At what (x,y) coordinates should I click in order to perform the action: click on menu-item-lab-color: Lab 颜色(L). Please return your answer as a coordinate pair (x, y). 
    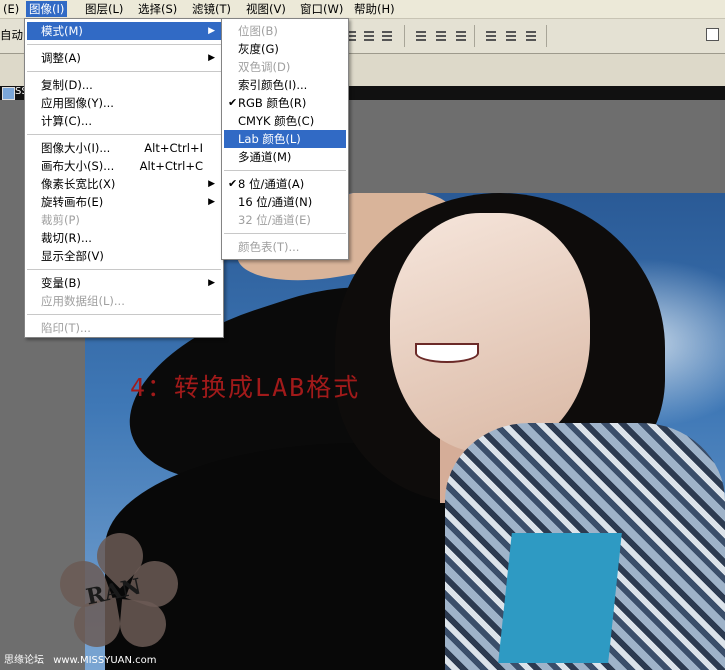
    Looking at the image, I should click on (285, 139).